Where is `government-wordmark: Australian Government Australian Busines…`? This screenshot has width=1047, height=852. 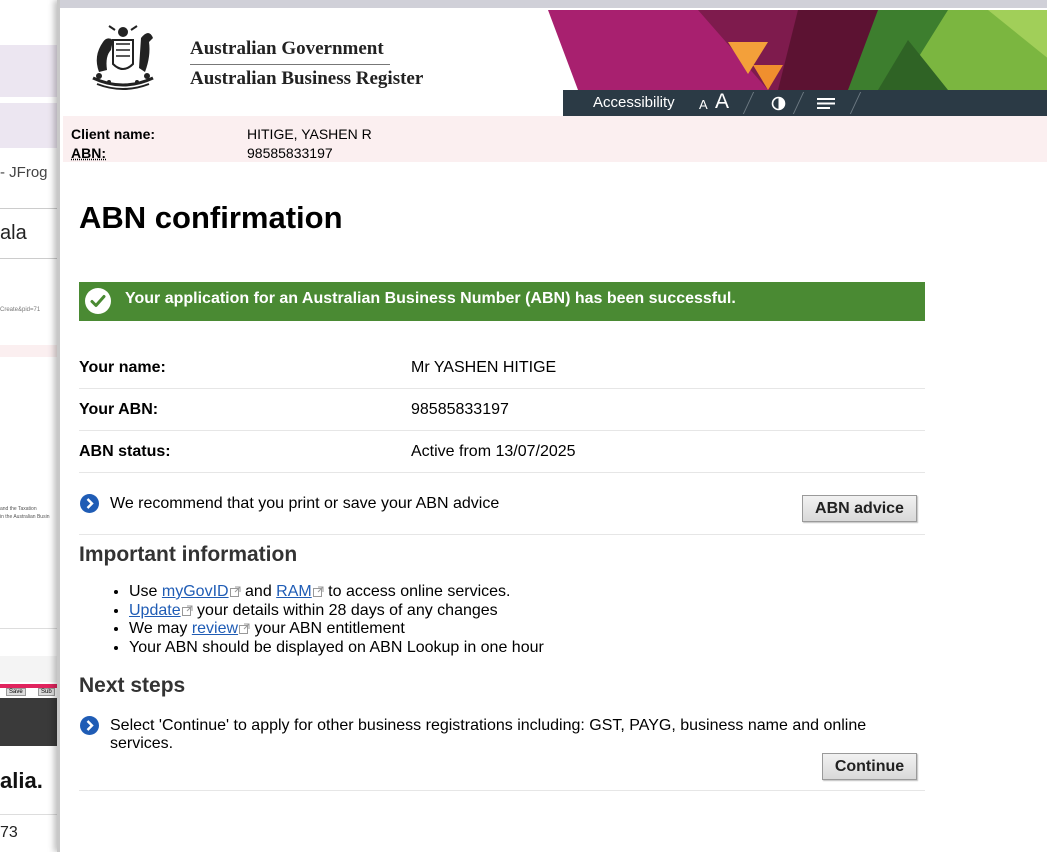 government-wordmark: Australian Government Australian Busines… is located at coordinates (306, 64).